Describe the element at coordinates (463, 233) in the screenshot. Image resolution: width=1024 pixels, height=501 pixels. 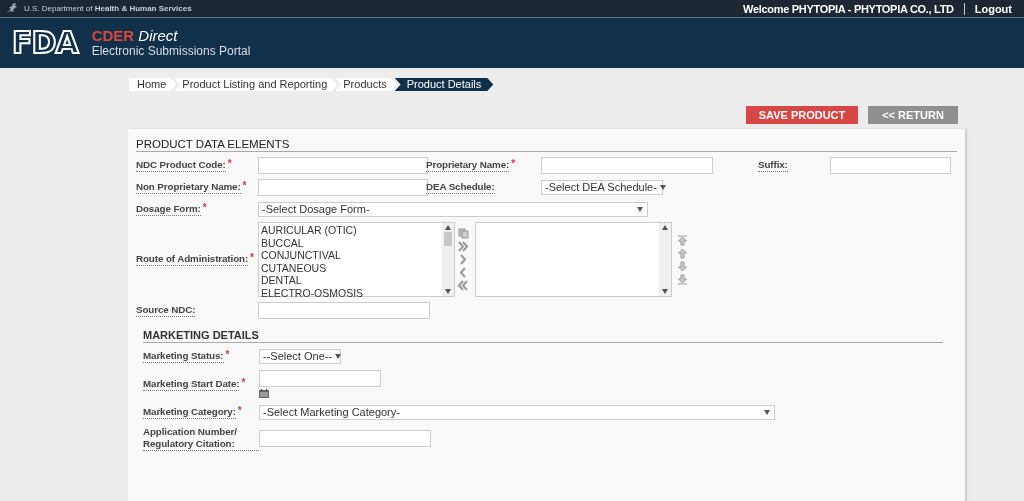
I see `copy-icon` at that location.